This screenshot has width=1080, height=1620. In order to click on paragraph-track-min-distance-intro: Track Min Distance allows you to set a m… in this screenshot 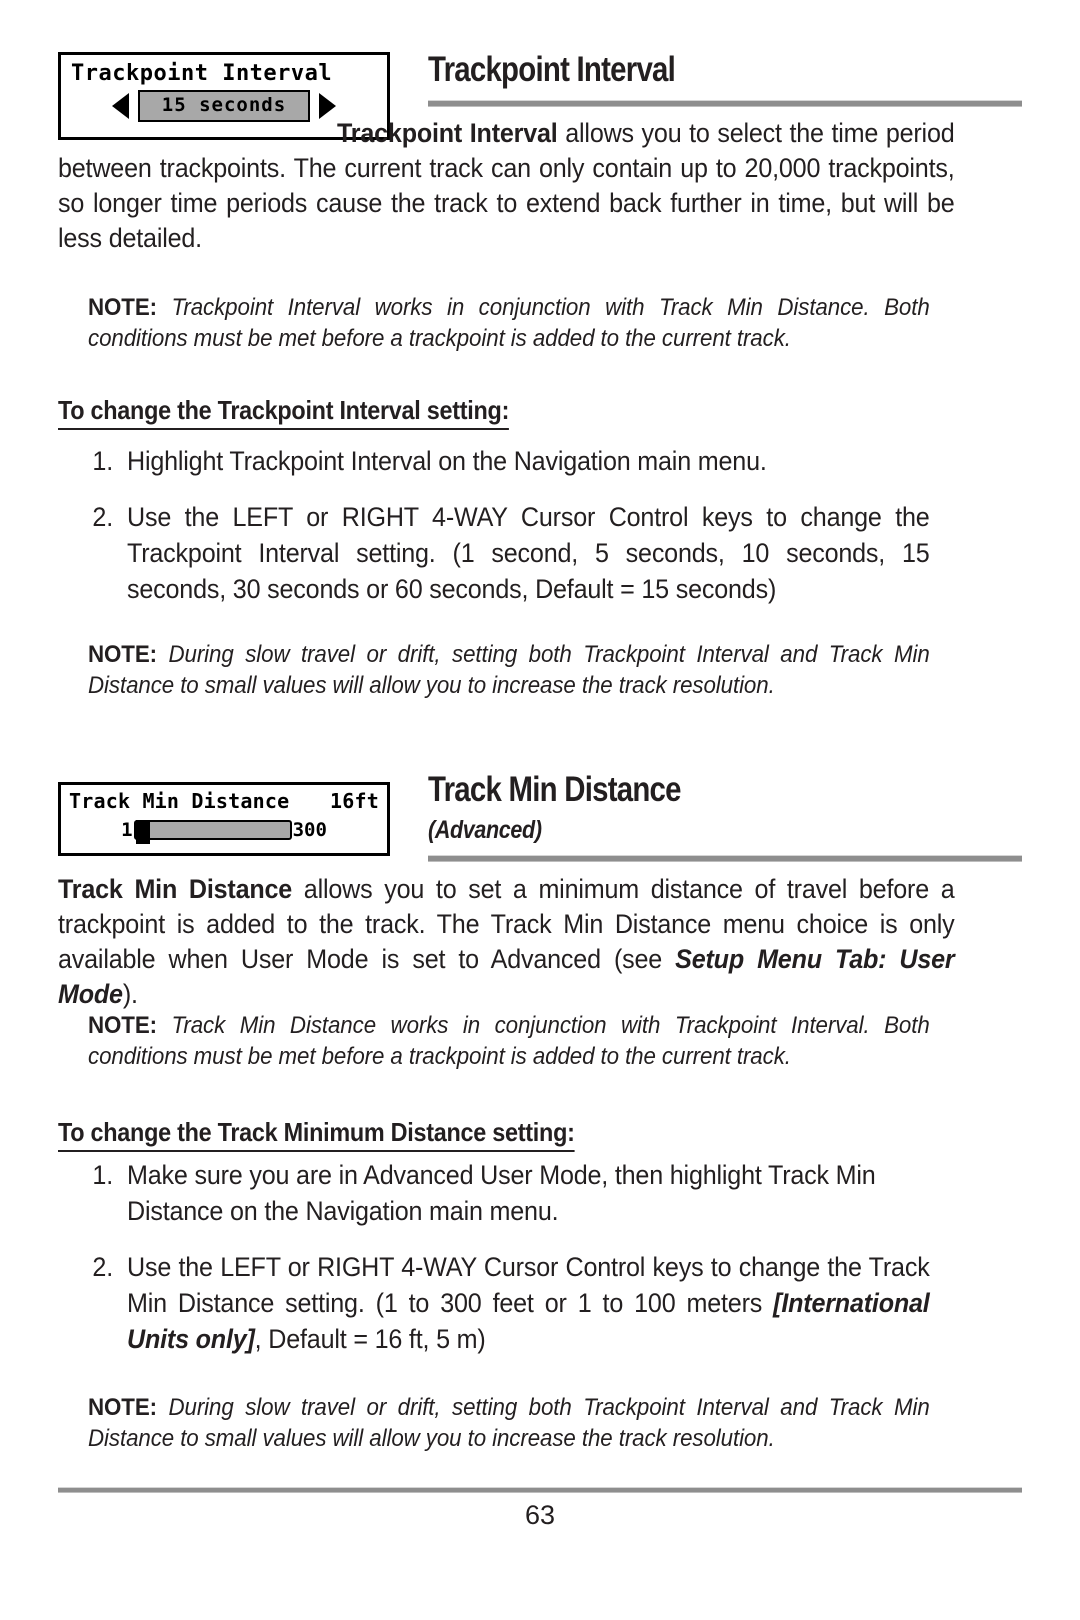, I will do `click(506, 942)`.